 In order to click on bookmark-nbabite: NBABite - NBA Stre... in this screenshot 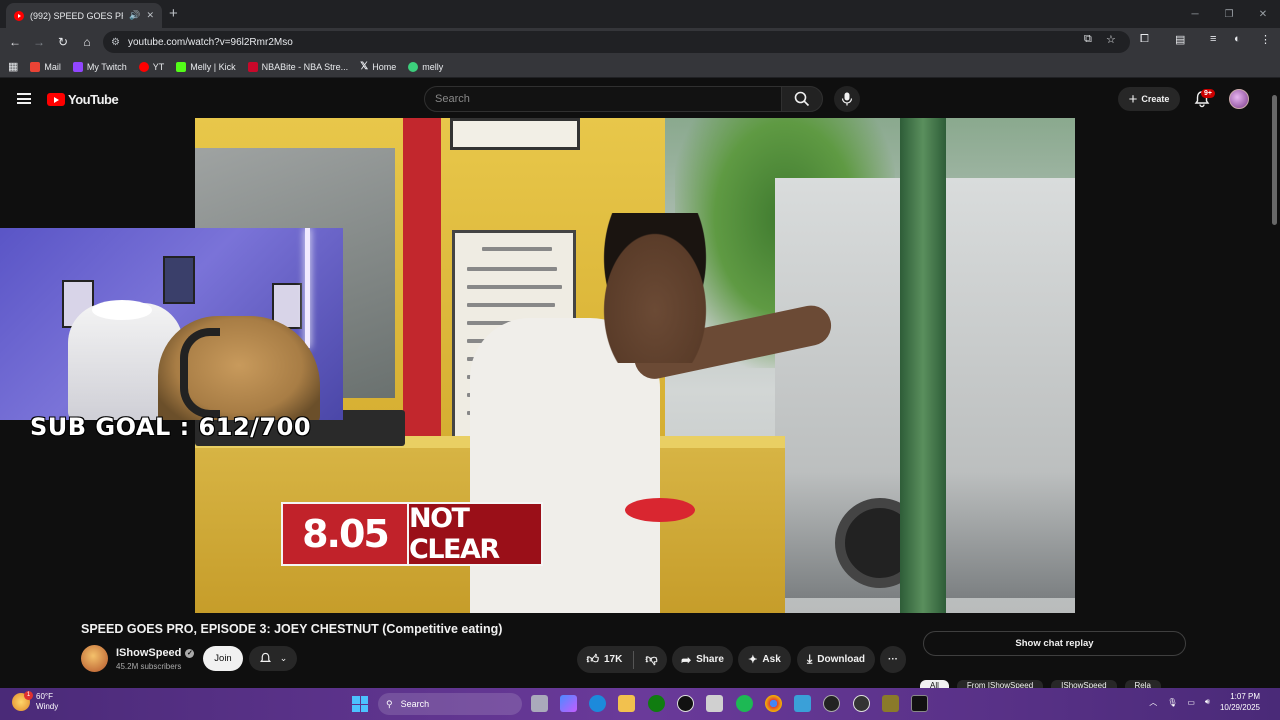, I will do `click(297, 66)`.